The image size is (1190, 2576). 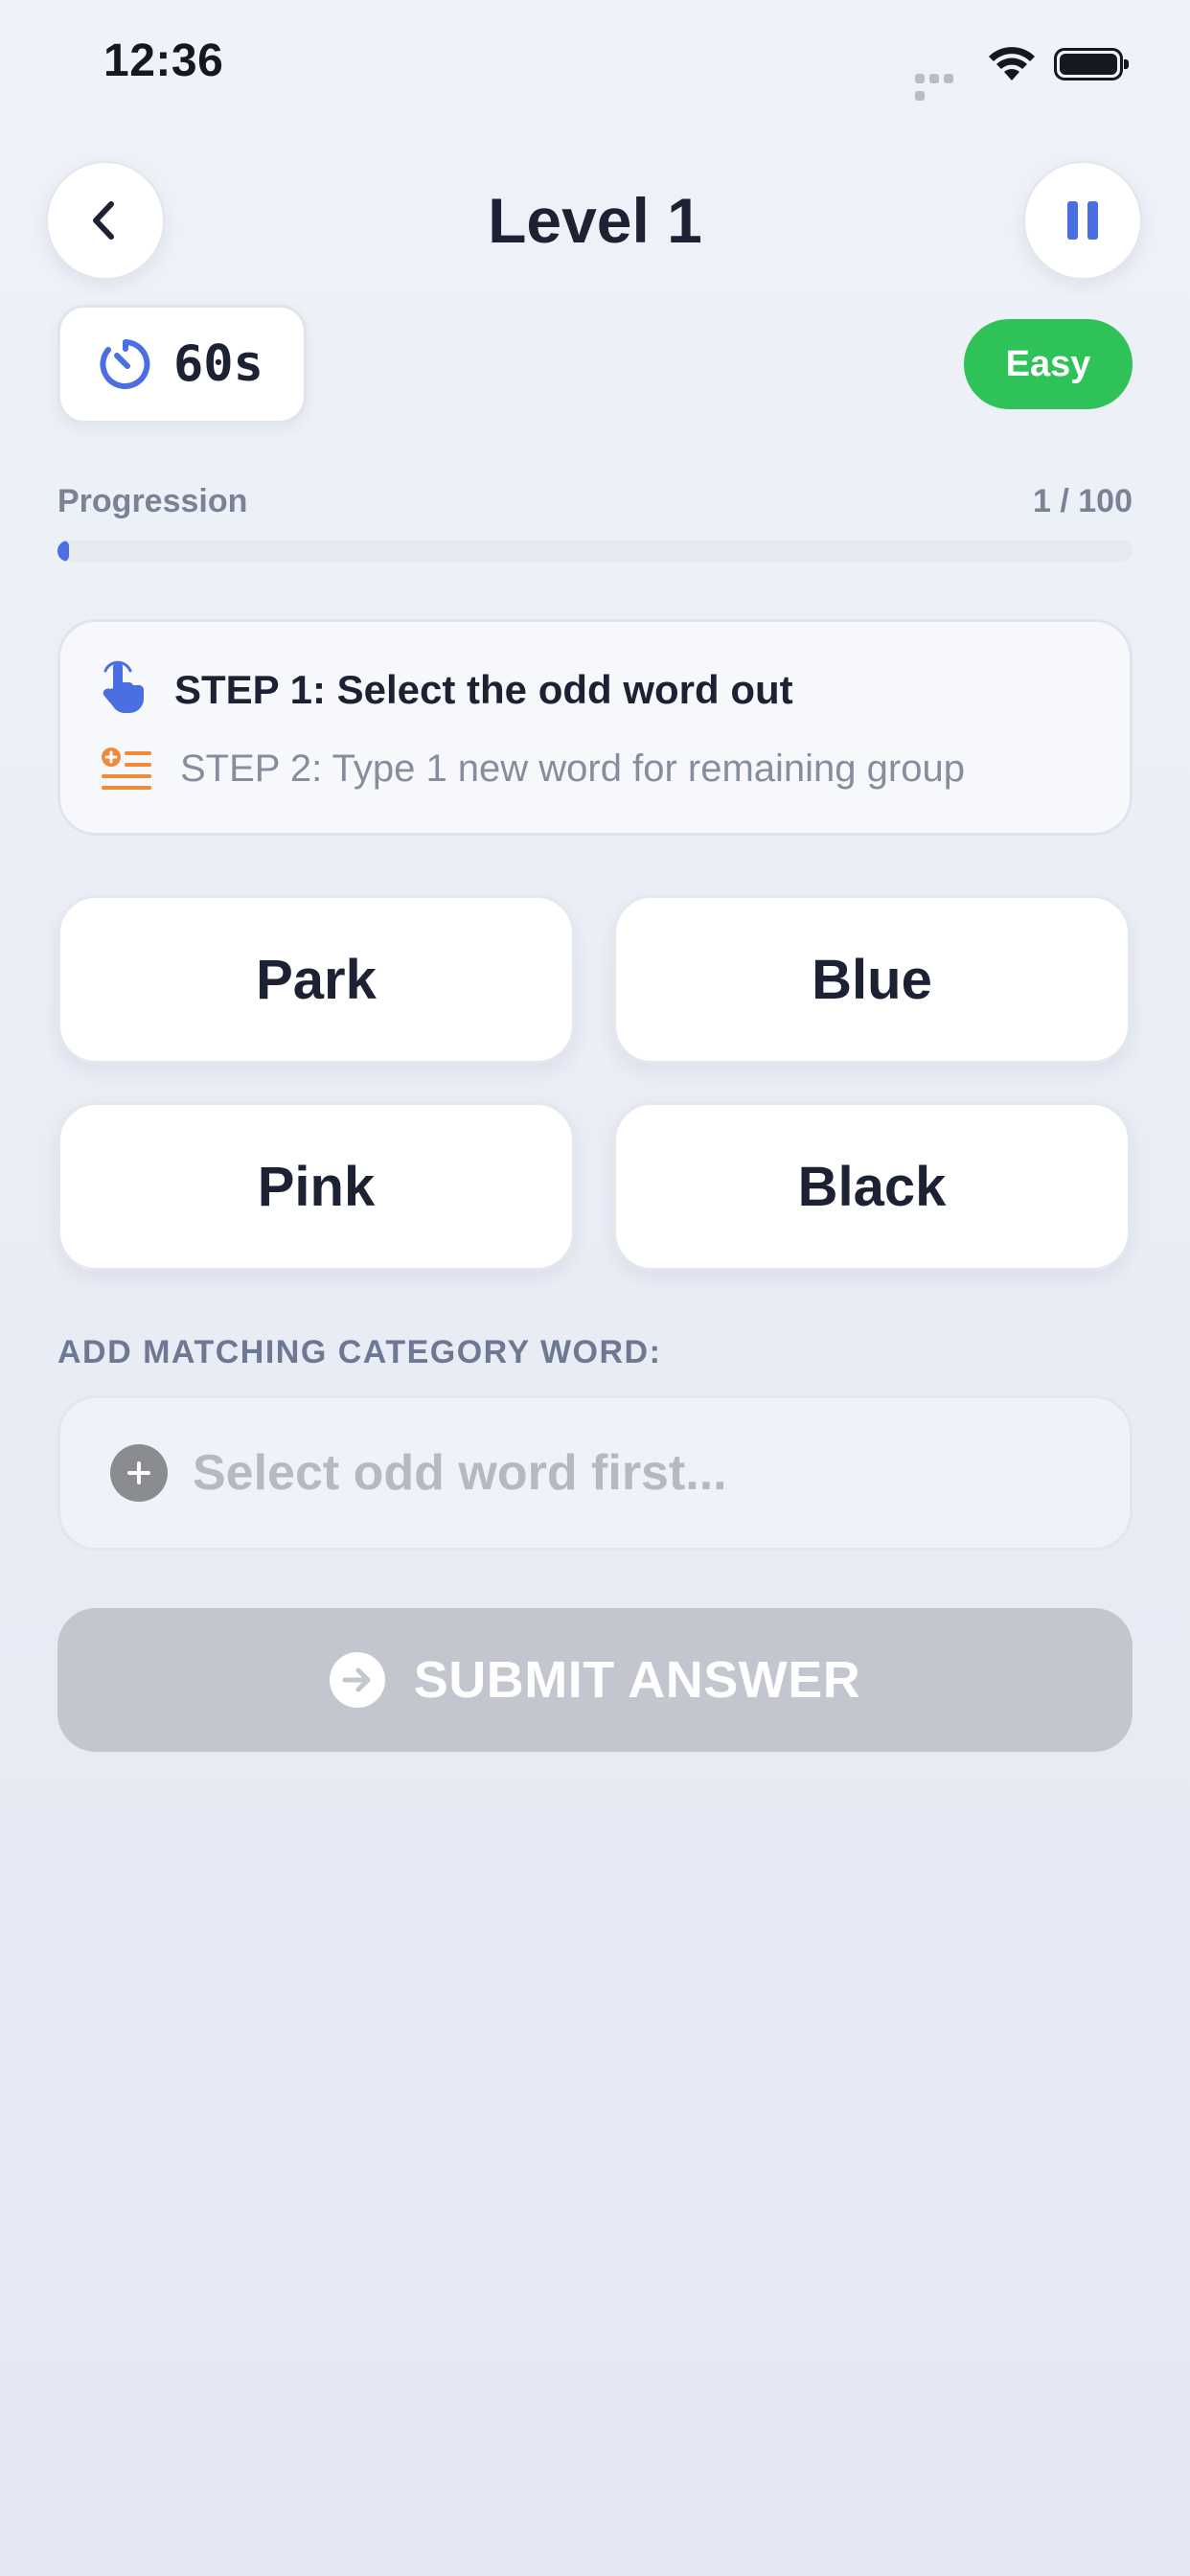 What do you see at coordinates (872, 1186) in the screenshot?
I see `word-card: Black` at bounding box center [872, 1186].